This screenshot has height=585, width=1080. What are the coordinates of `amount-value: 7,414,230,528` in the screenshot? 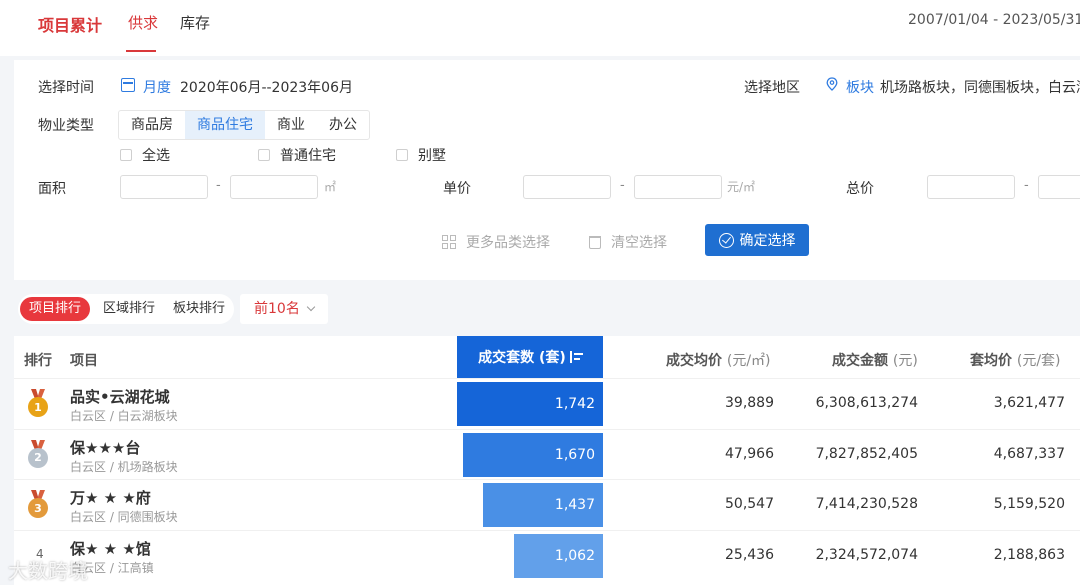 It's located at (866, 504).